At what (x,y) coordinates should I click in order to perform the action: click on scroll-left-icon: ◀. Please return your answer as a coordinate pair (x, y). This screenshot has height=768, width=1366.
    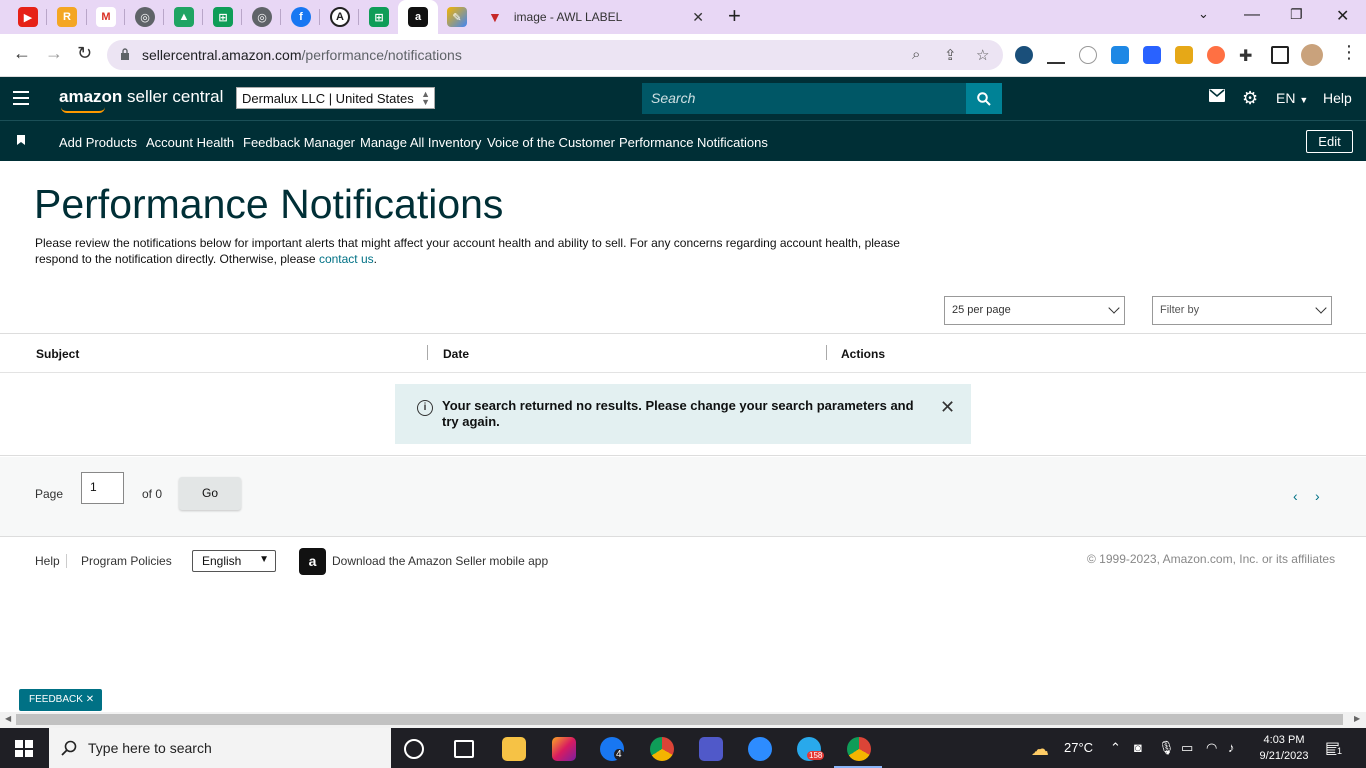
    Looking at the image, I should click on (8, 718).